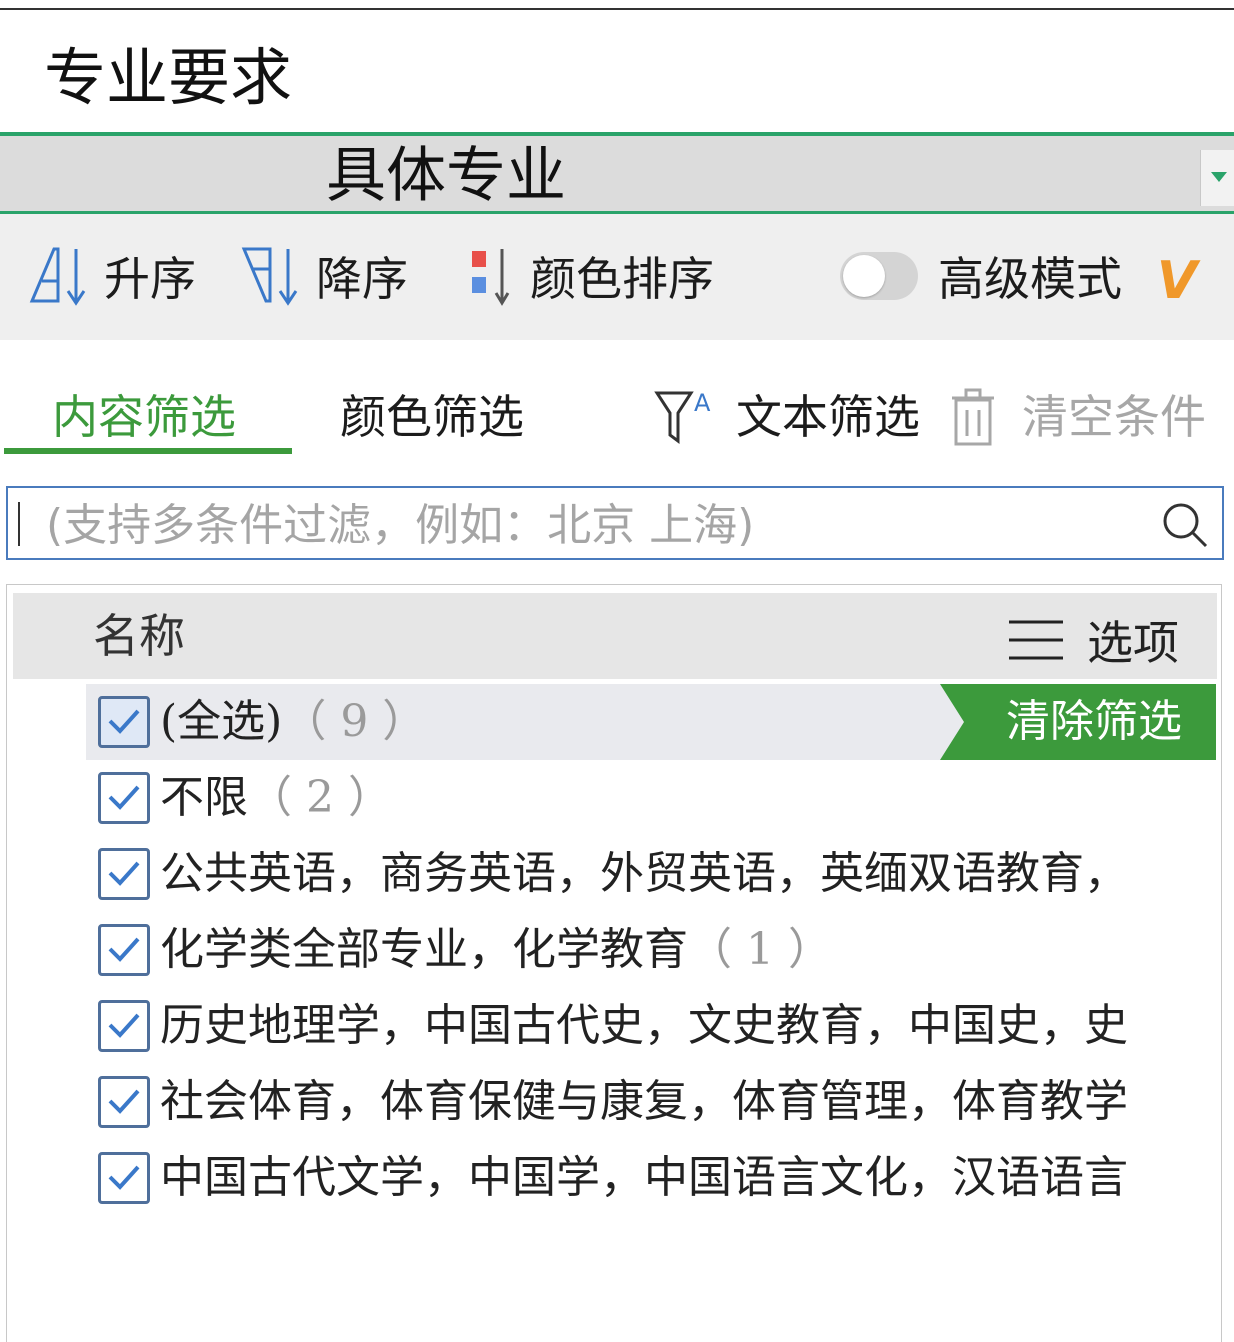 The image size is (1234, 1342). Describe the element at coordinates (648, 798) in the screenshot. I see `list-item: 不限（ 2 ）` at that location.